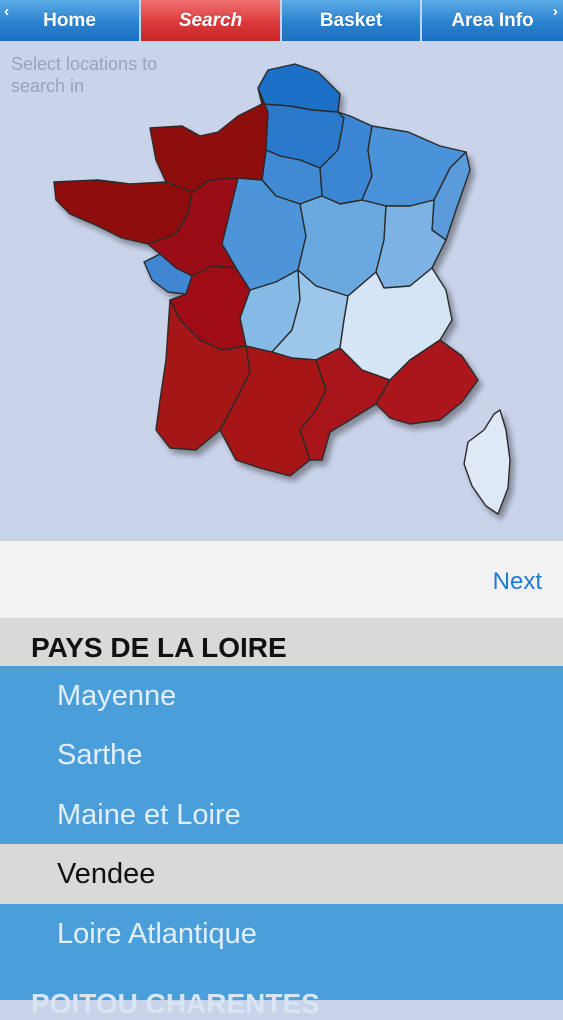 Image resolution: width=563 pixels, height=1020 pixels. Describe the element at coordinates (106, 874) in the screenshot. I see `list-item-label: Vendee` at that location.